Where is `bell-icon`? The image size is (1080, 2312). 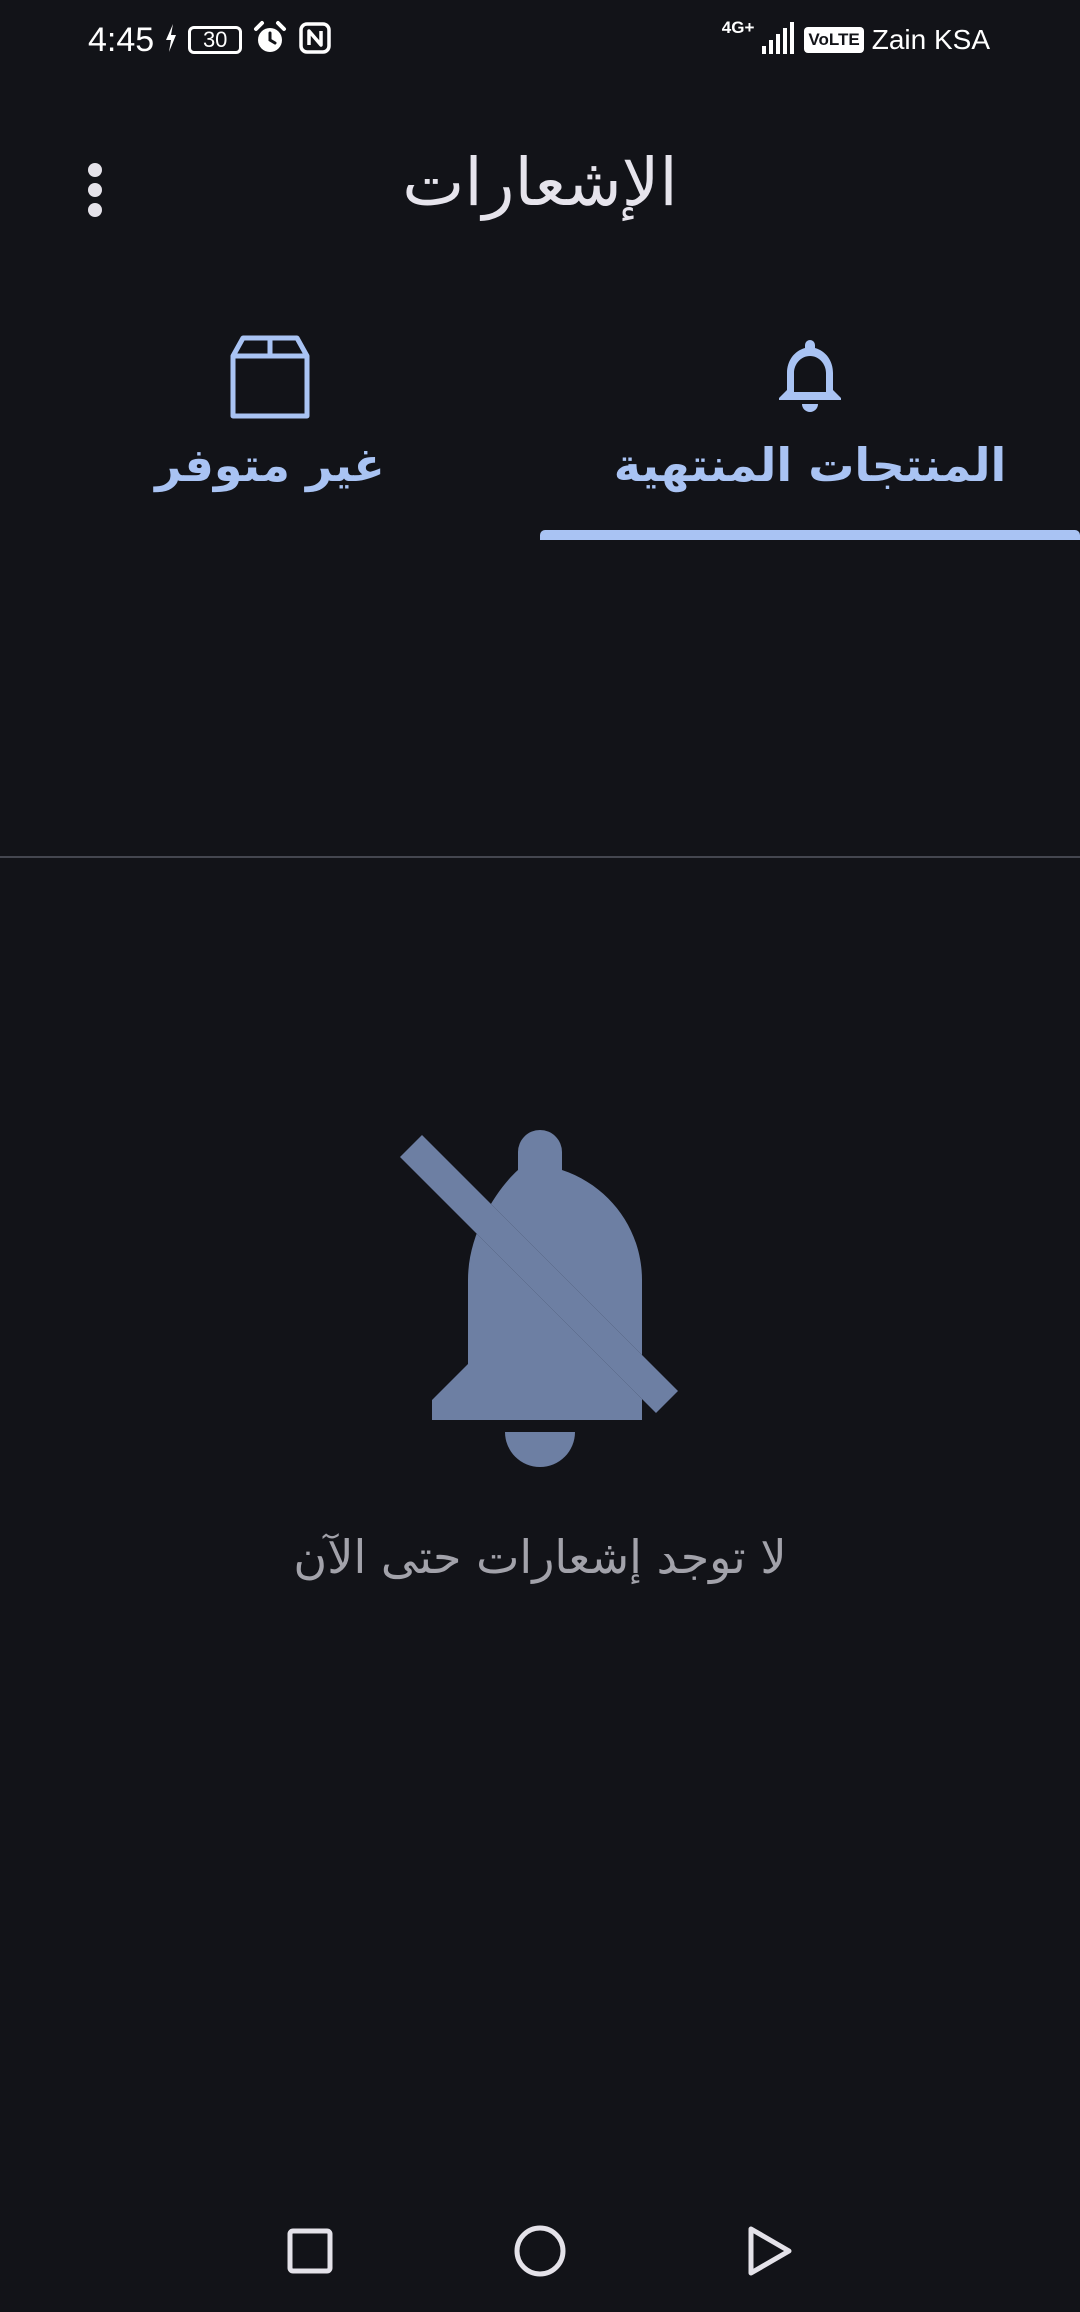
bell-icon is located at coordinates (810, 376).